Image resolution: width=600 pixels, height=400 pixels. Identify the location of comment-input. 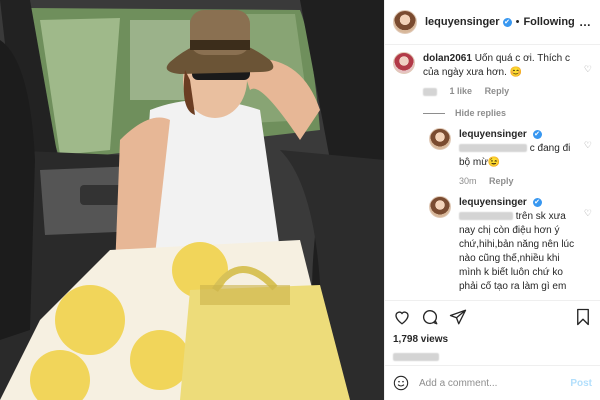
(494, 383).